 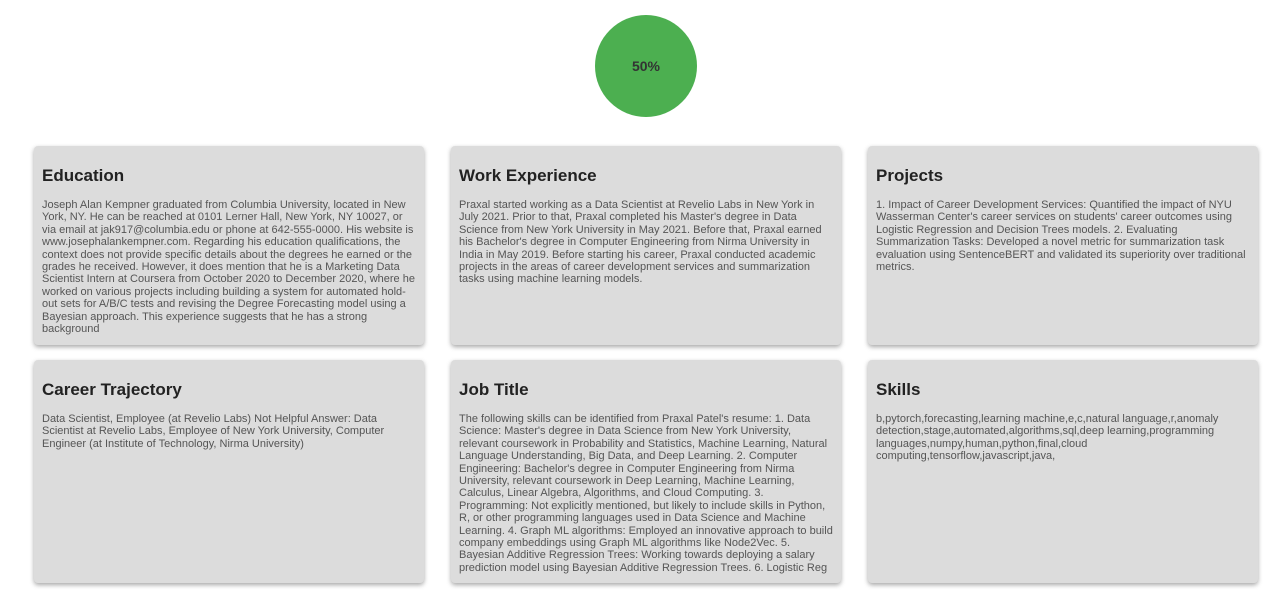 I want to click on progress-indicator: 50%, so click(x=646, y=66).